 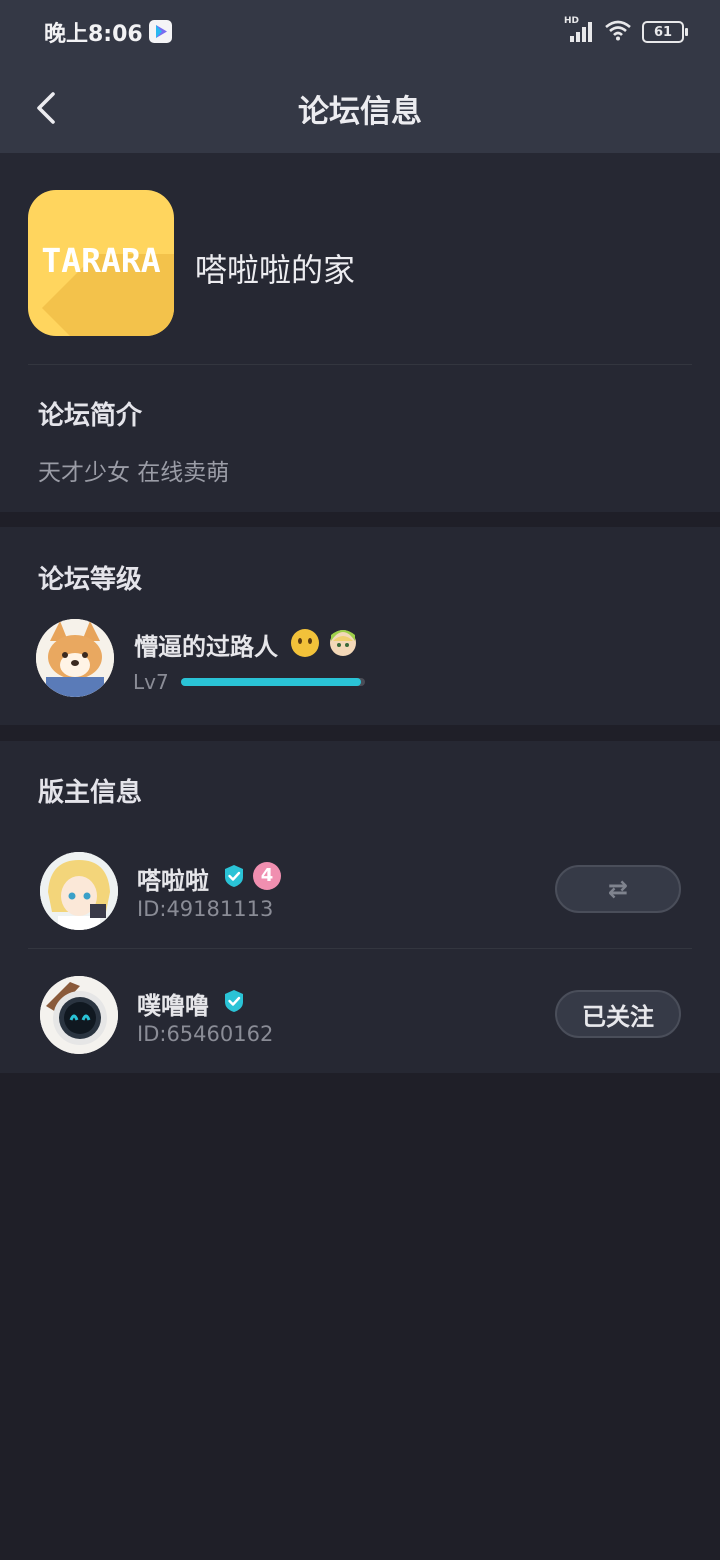 I want to click on moderator-id: ID:65460162, so click(x=205, y=1034).